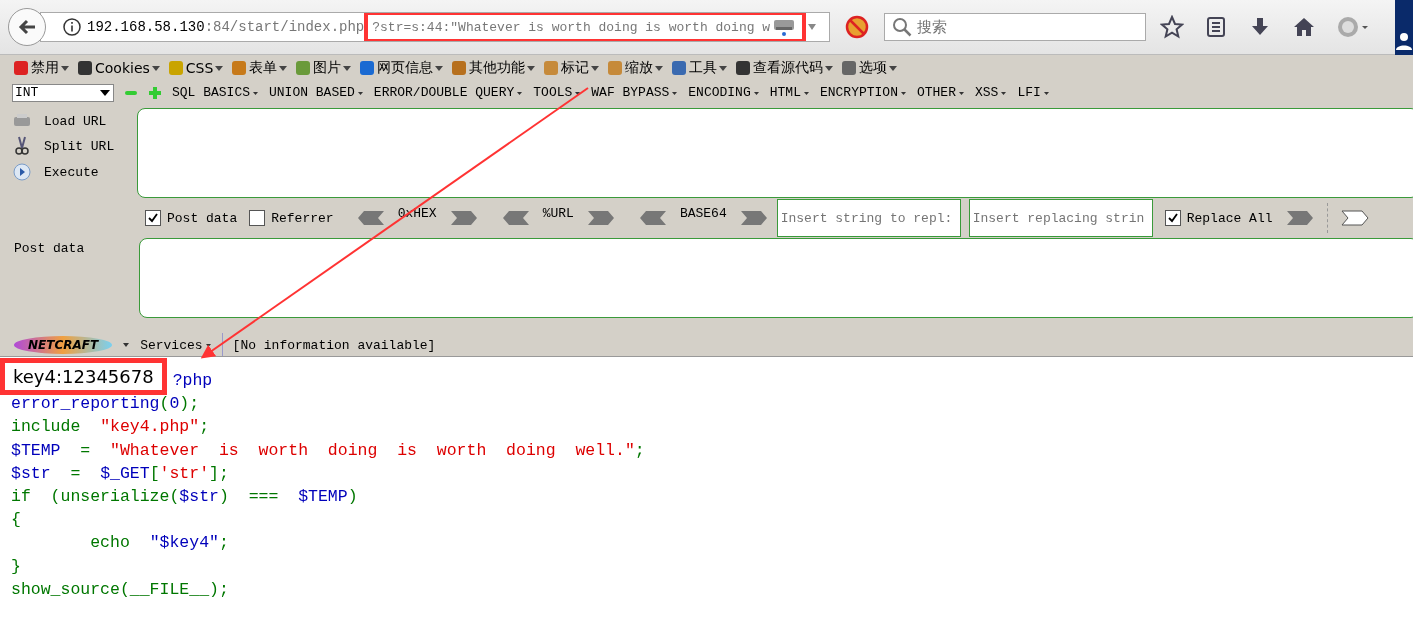 The height and width of the screenshot is (624, 1413). What do you see at coordinates (63, 345) in the screenshot?
I see `netcraft-logo: NETCRAFT` at bounding box center [63, 345].